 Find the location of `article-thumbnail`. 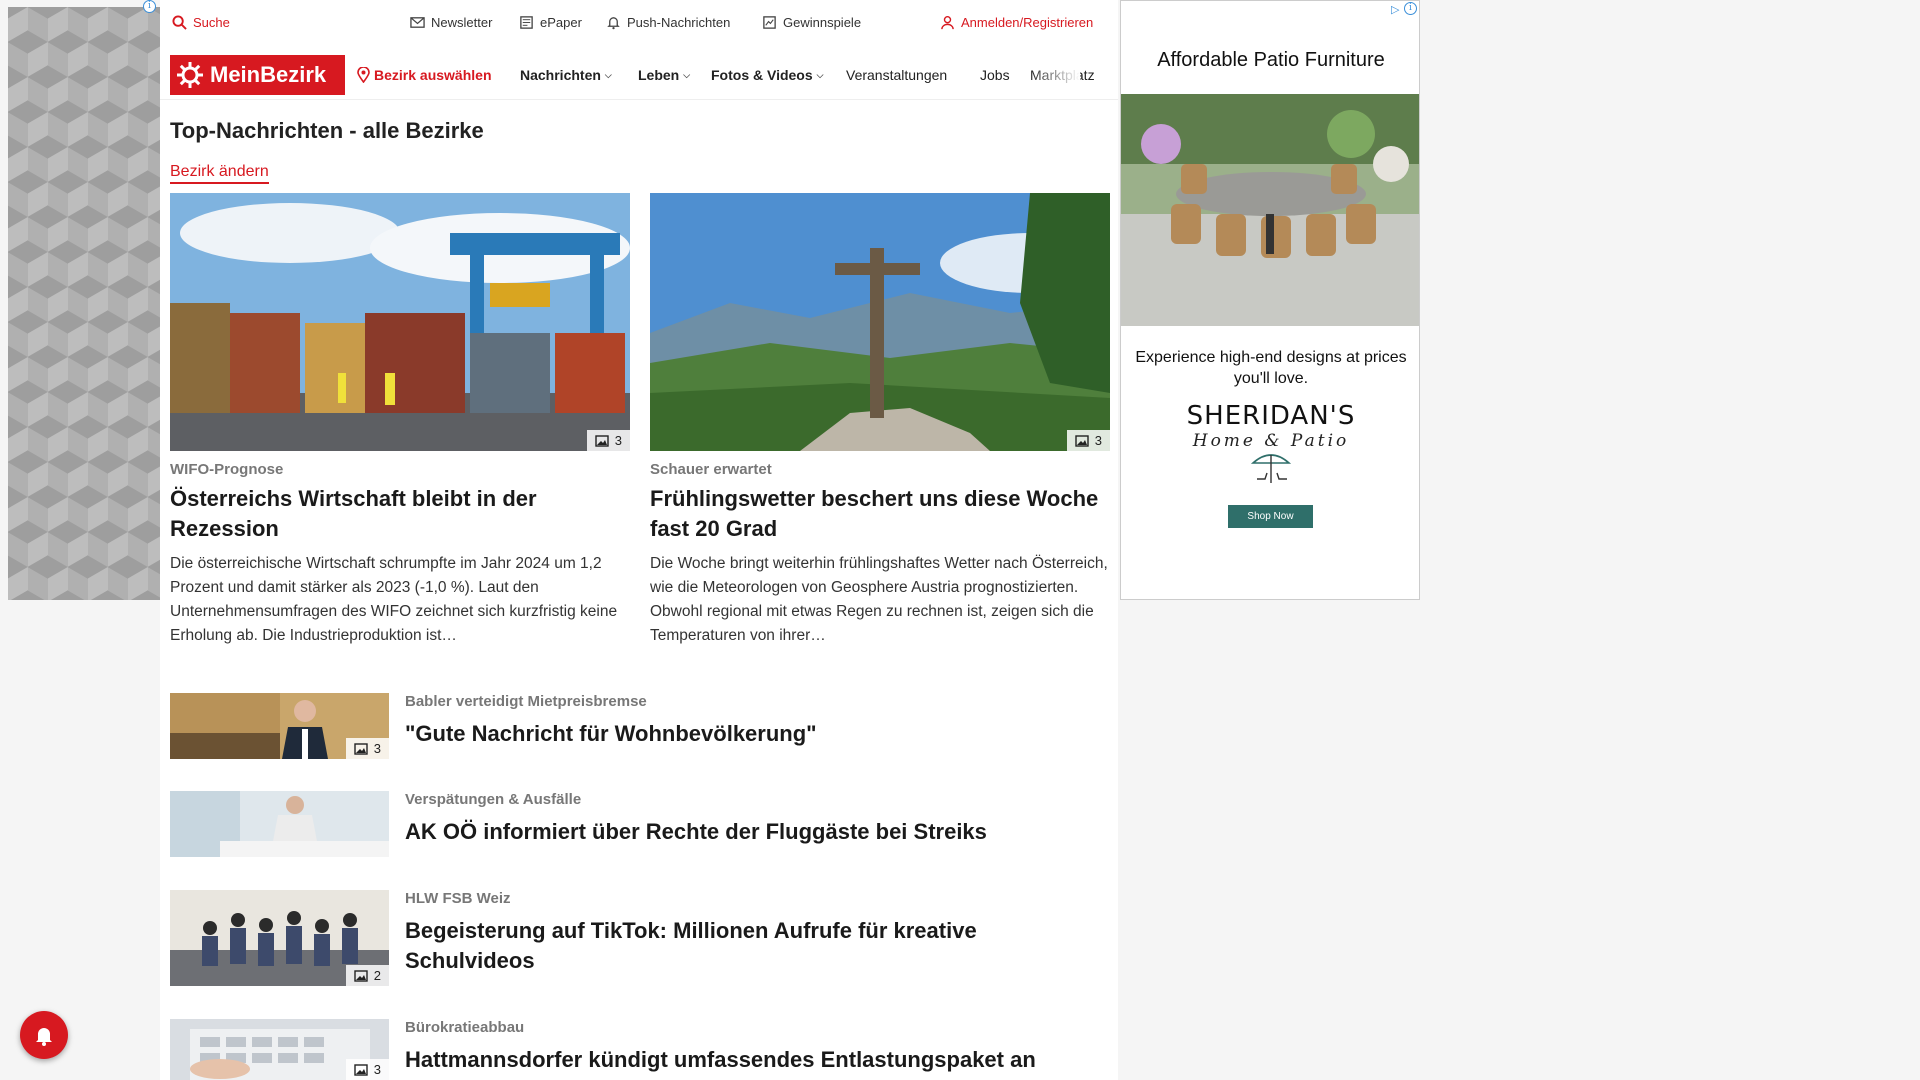

article-thumbnail is located at coordinates (279, 824).